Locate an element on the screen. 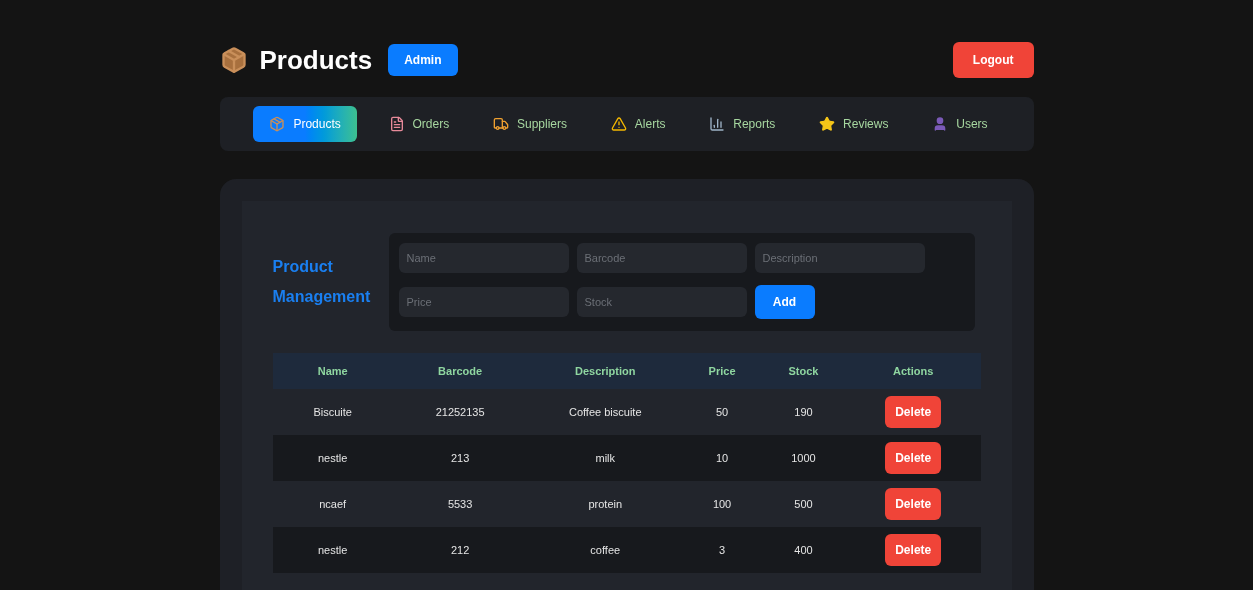  table-cell: 5533 is located at coordinates (460, 504).